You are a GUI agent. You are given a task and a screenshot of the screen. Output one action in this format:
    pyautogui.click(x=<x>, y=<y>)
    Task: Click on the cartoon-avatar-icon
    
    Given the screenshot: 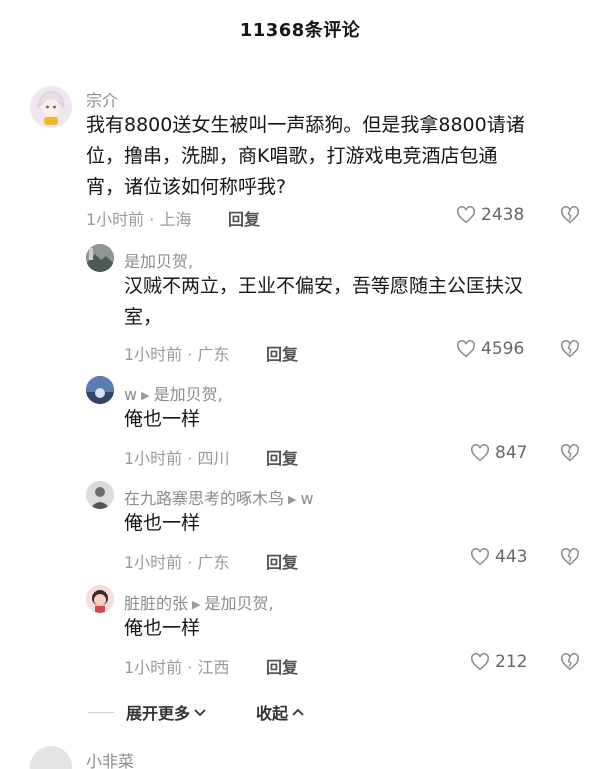 What is the action you would take?
    pyautogui.click(x=100, y=599)
    